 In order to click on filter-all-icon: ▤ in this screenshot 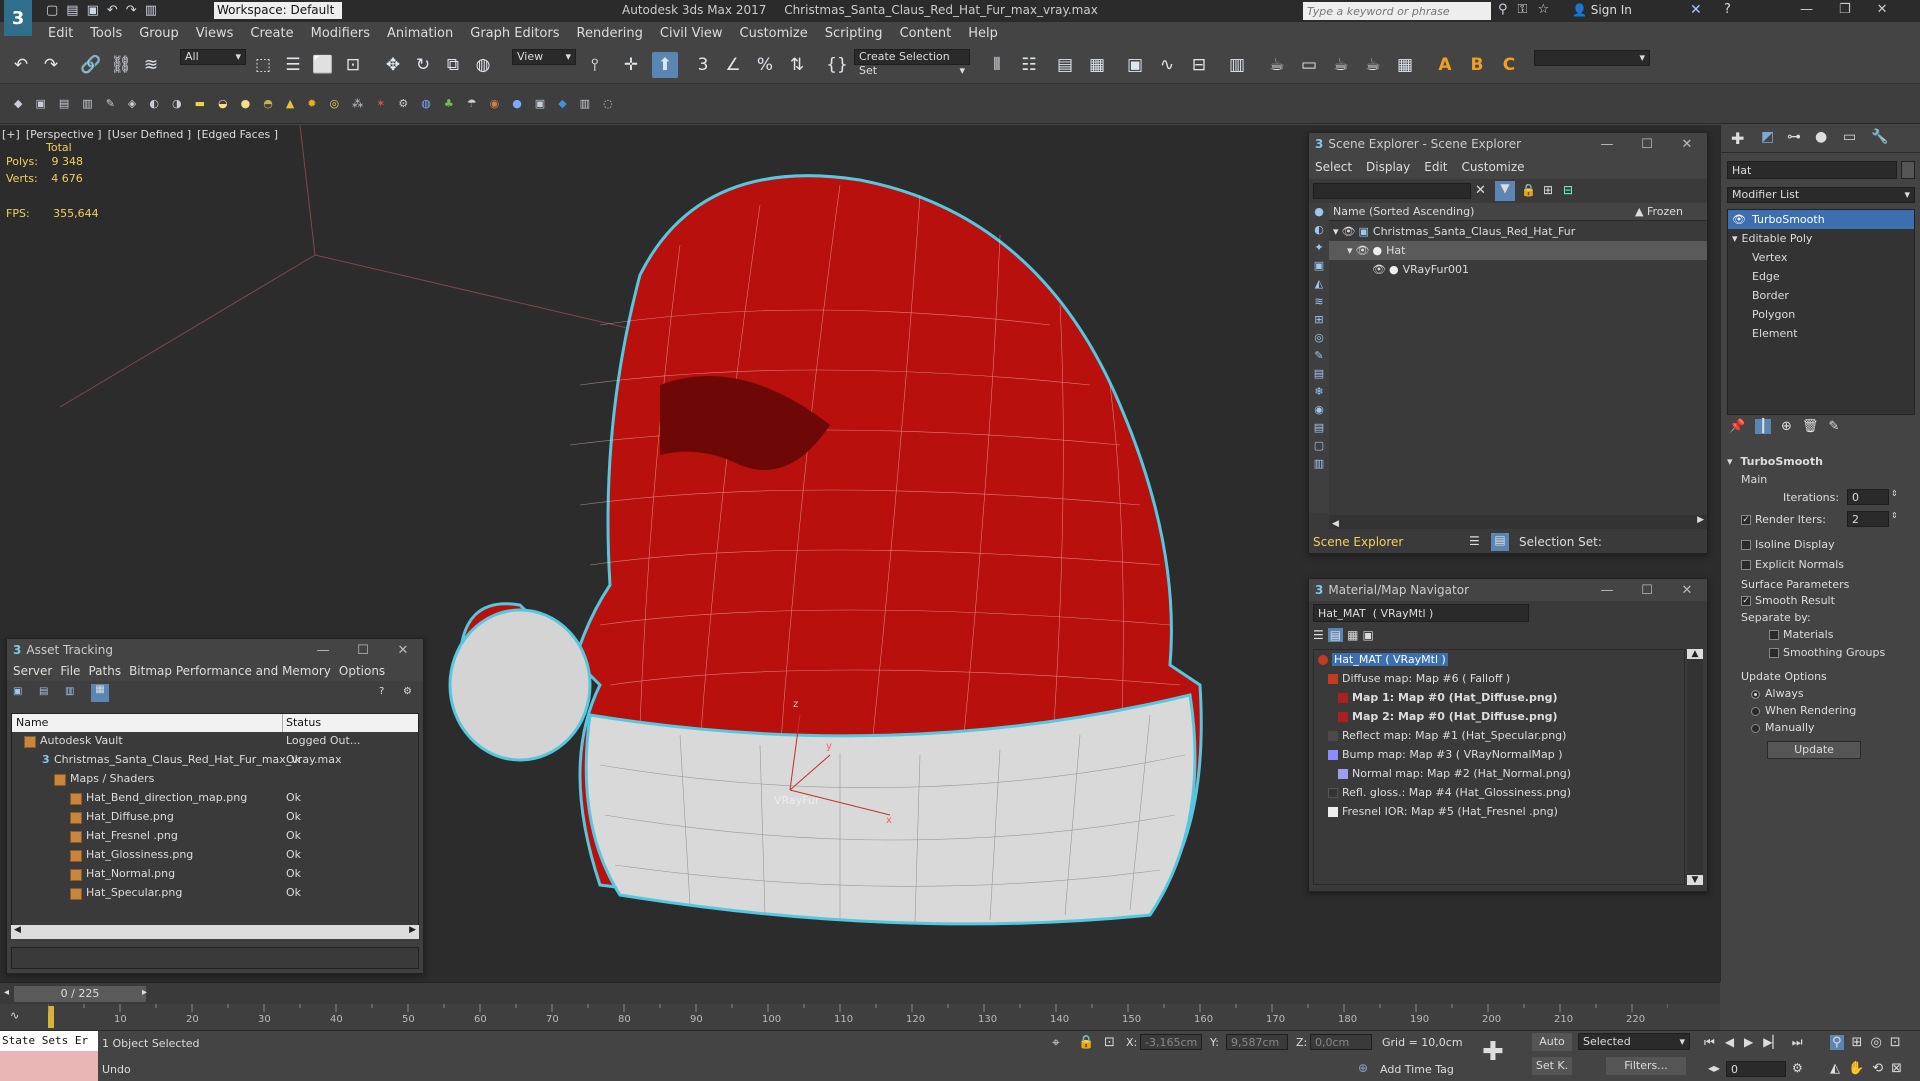, I will do `click(1319, 427)`.